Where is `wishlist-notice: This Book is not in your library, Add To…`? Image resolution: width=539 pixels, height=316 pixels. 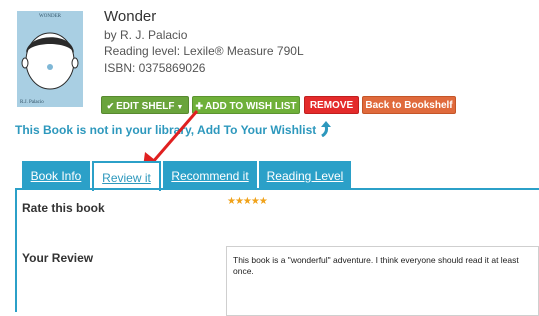
wishlist-notice: This Book is not in your library, Add To… is located at coordinates (173, 130).